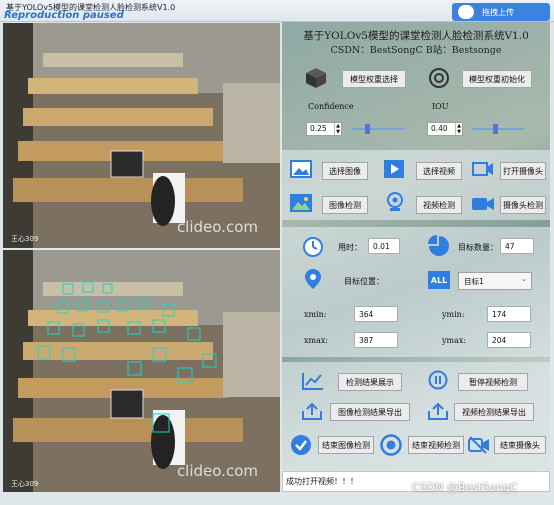  Describe the element at coordinates (378, 129) in the screenshot. I see `confidence-slider` at that location.